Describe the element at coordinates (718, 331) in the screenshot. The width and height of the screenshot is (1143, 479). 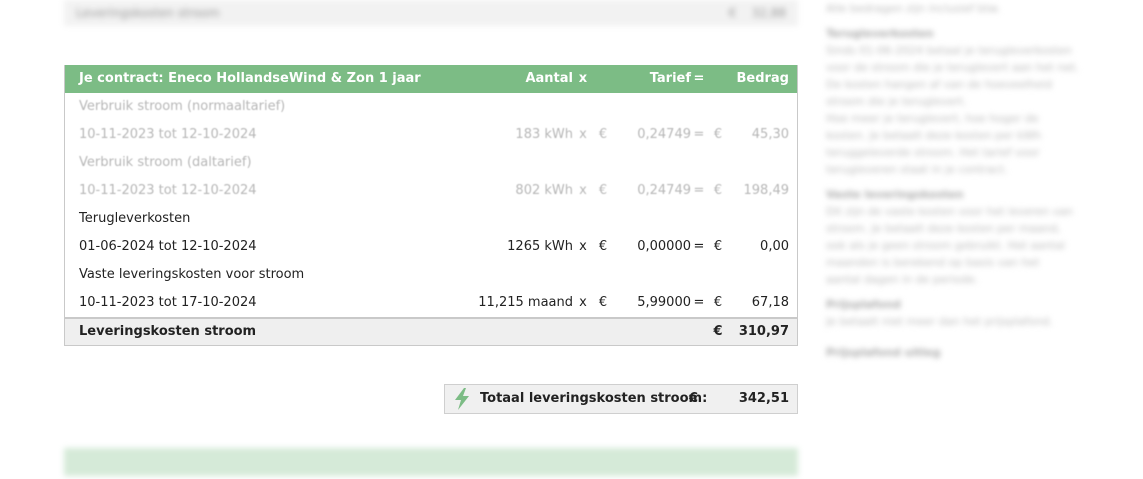
I see `subtotal-currency: €` at that location.